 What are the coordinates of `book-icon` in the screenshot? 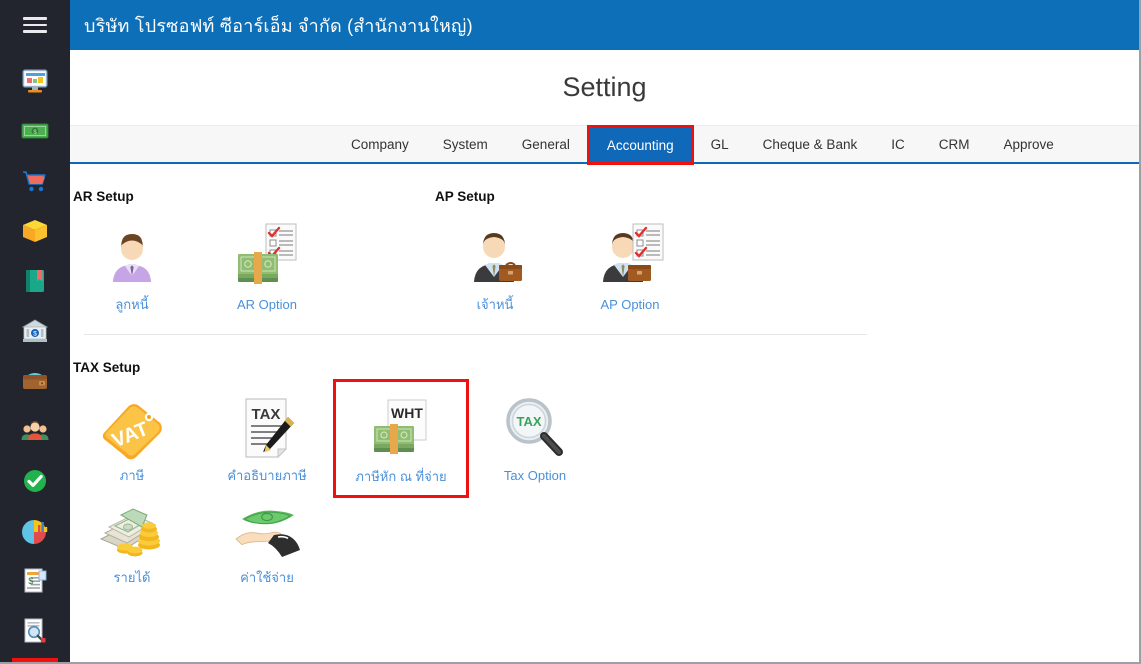 It's located at (35, 281).